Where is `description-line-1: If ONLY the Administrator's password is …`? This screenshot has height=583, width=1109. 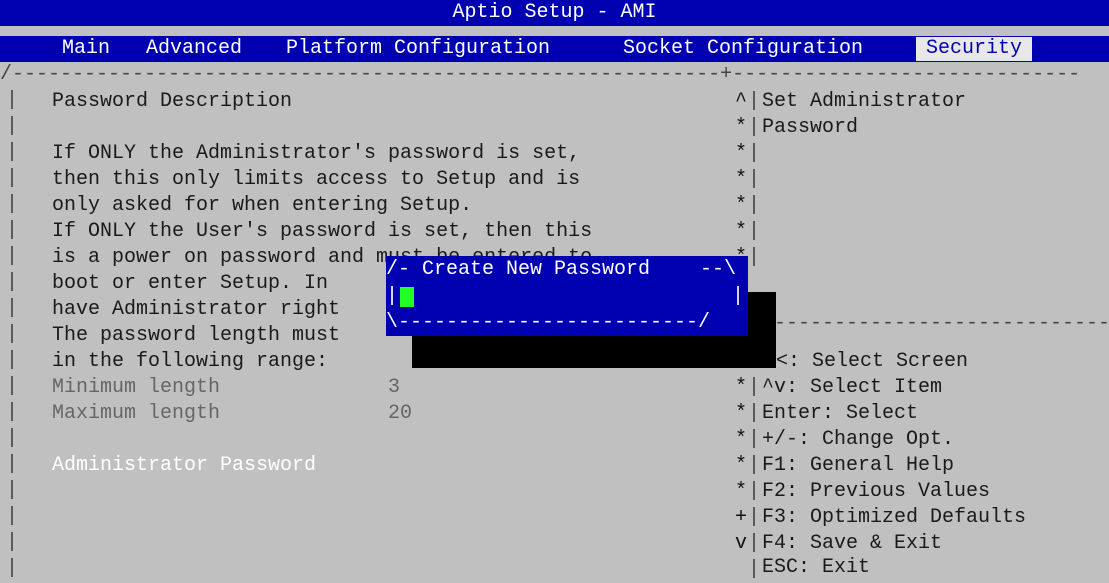
description-line-1: If ONLY the Administrator's password is … is located at coordinates (316, 153).